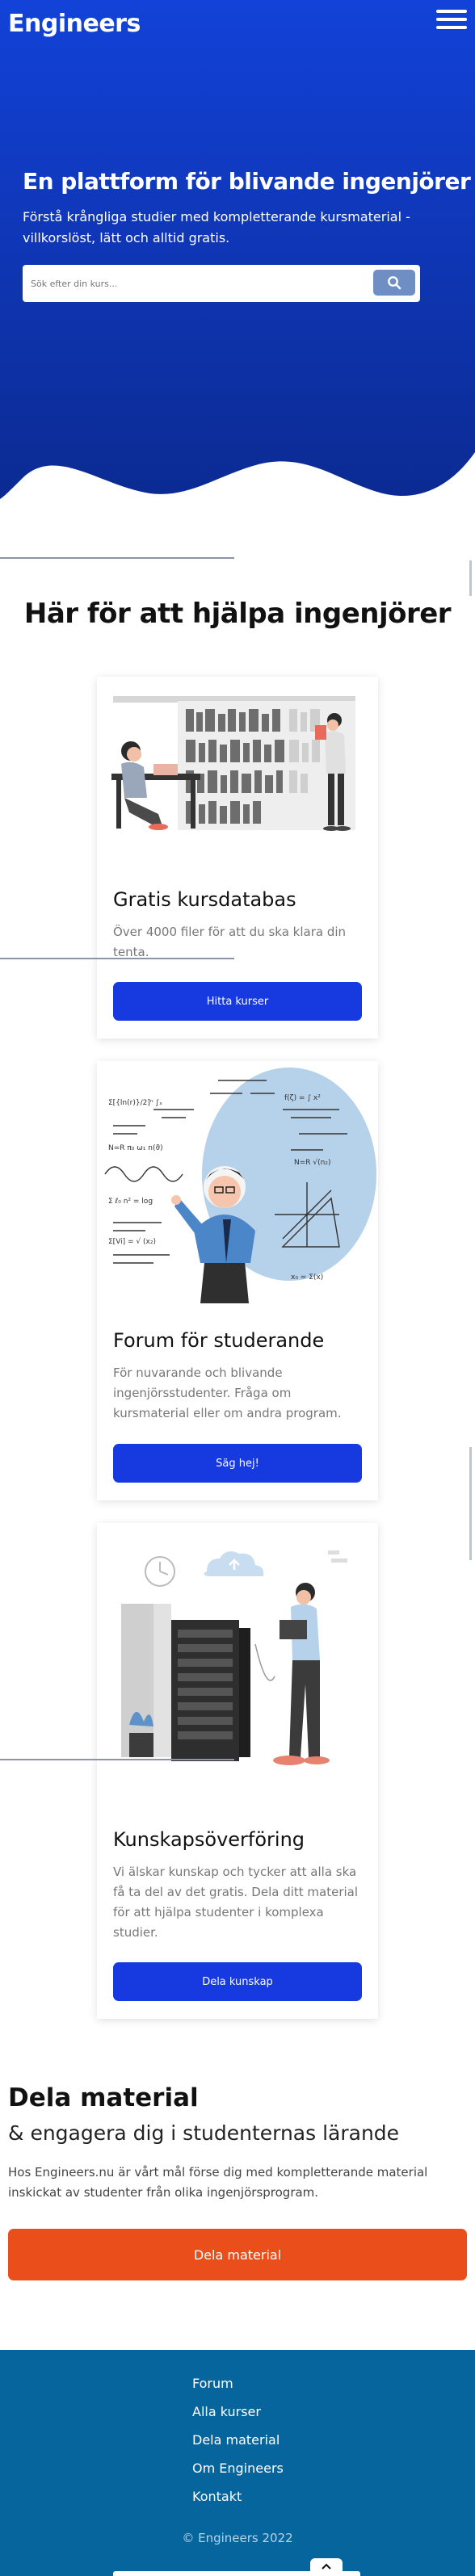 The height and width of the screenshot is (2576, 475). I want to click on share-subtitle: & engagera dig i studenternas lärande, so click(204, 2133).